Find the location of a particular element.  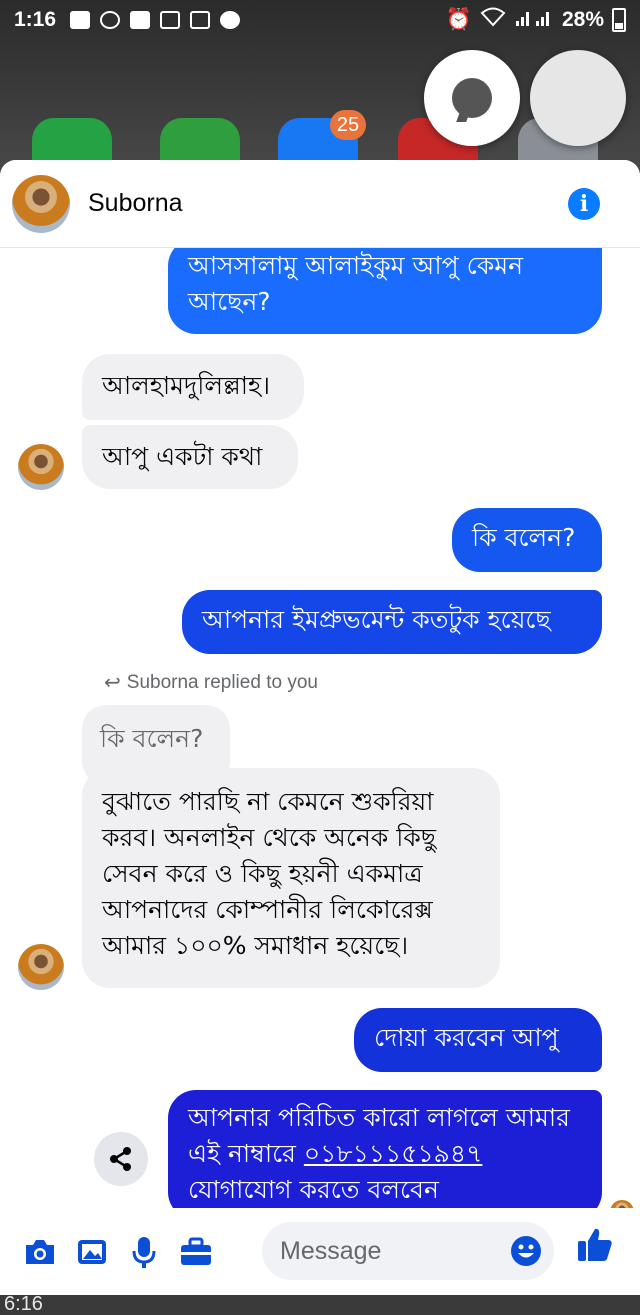

signal-icon is located at coordinates (534, 20).